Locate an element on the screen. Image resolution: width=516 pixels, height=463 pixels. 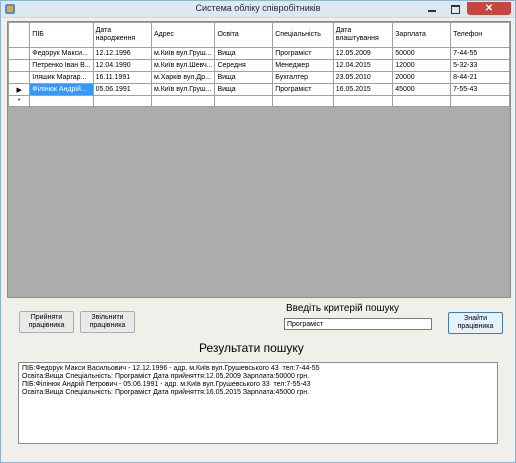
cell-hire-date: 12.04.2015 is located at coordinates (363, 65).